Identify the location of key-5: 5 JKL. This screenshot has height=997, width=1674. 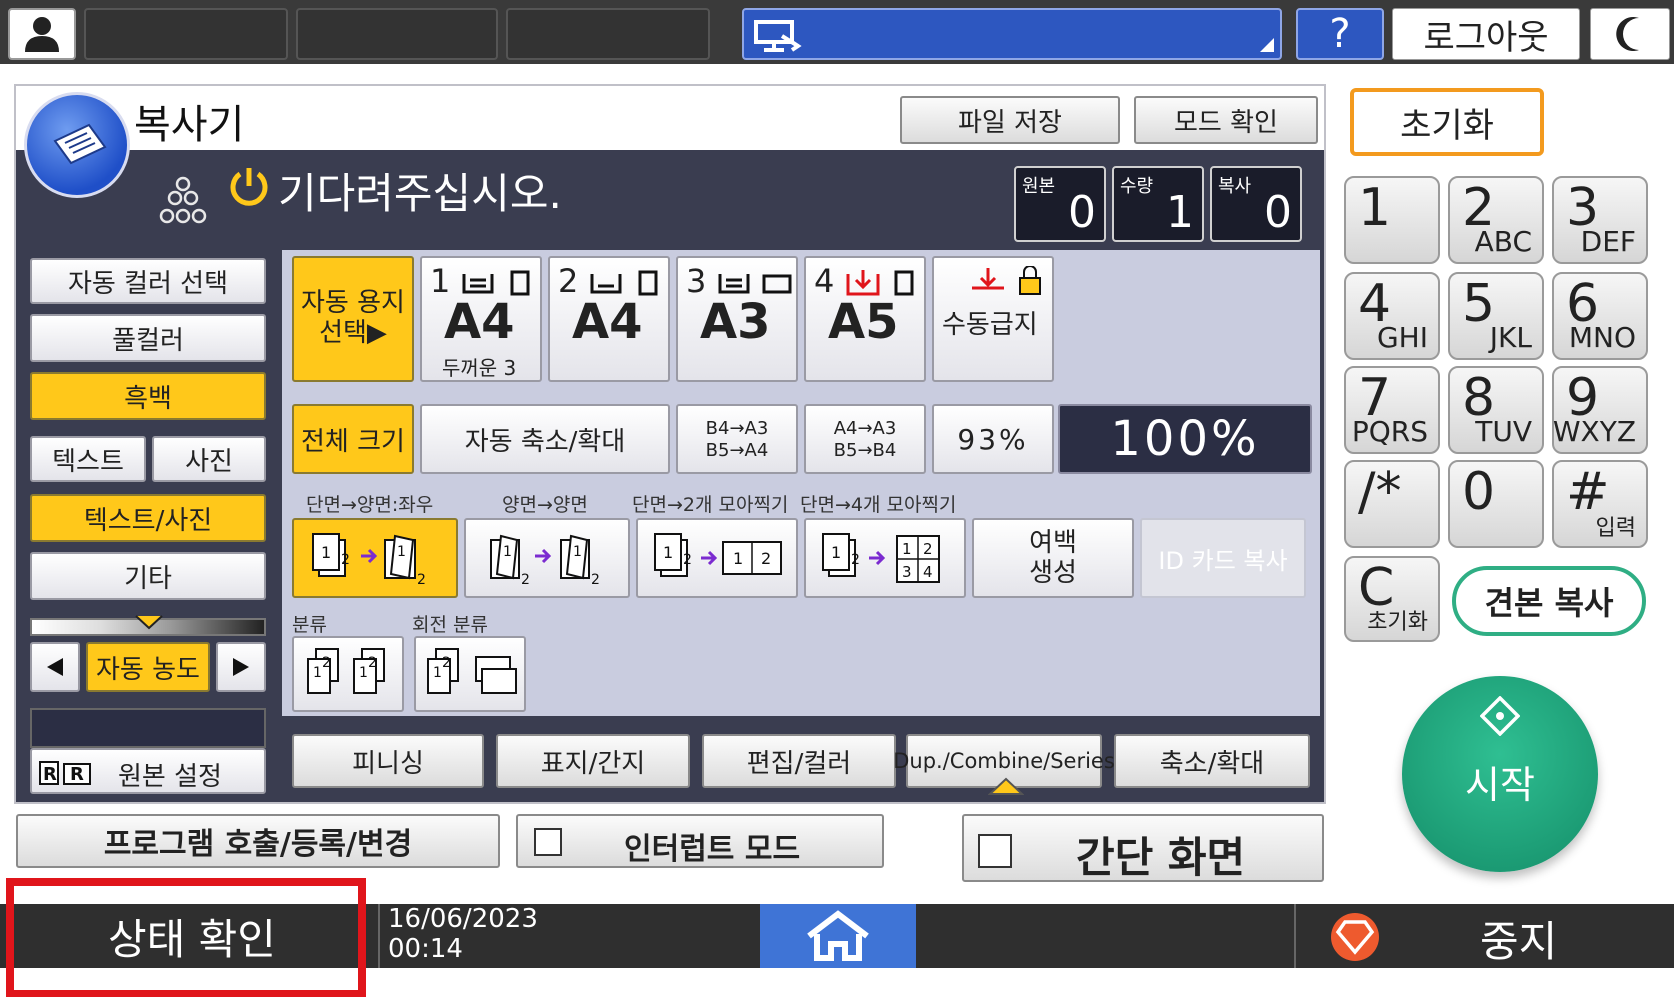
(1496, 316).